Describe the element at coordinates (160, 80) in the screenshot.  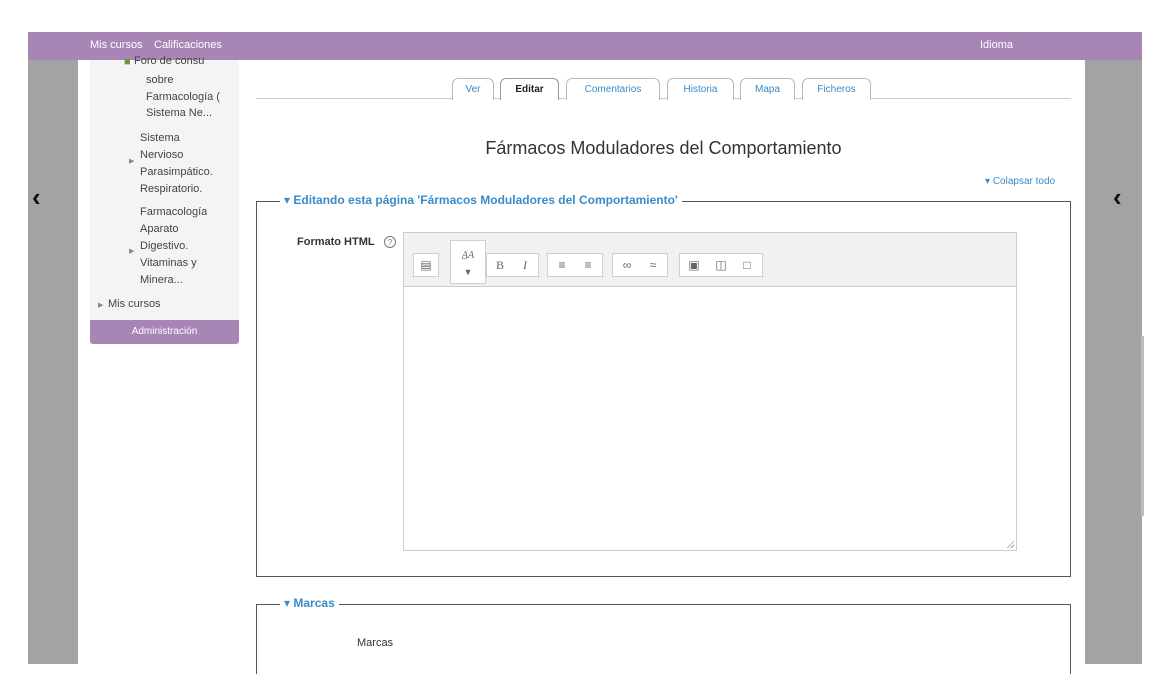
I see `sidebar-item-forum-line: sobre` at that location.